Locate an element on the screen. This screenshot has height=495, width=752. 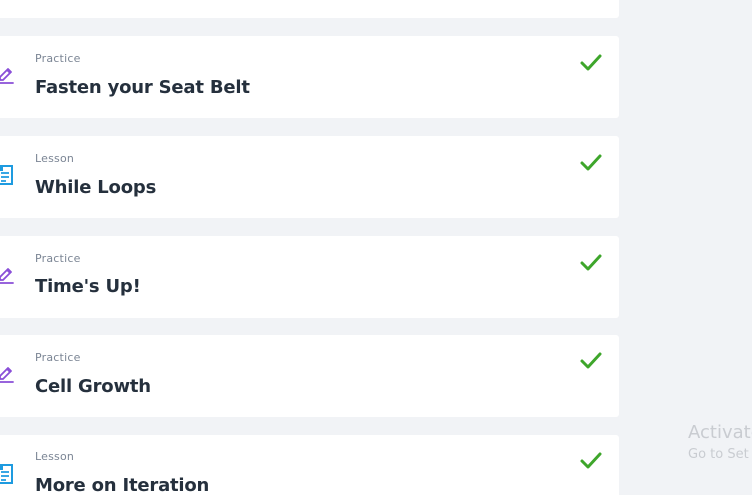
list-item: Practice Fasten your Seat Belt is located at coordinates (309, 77).